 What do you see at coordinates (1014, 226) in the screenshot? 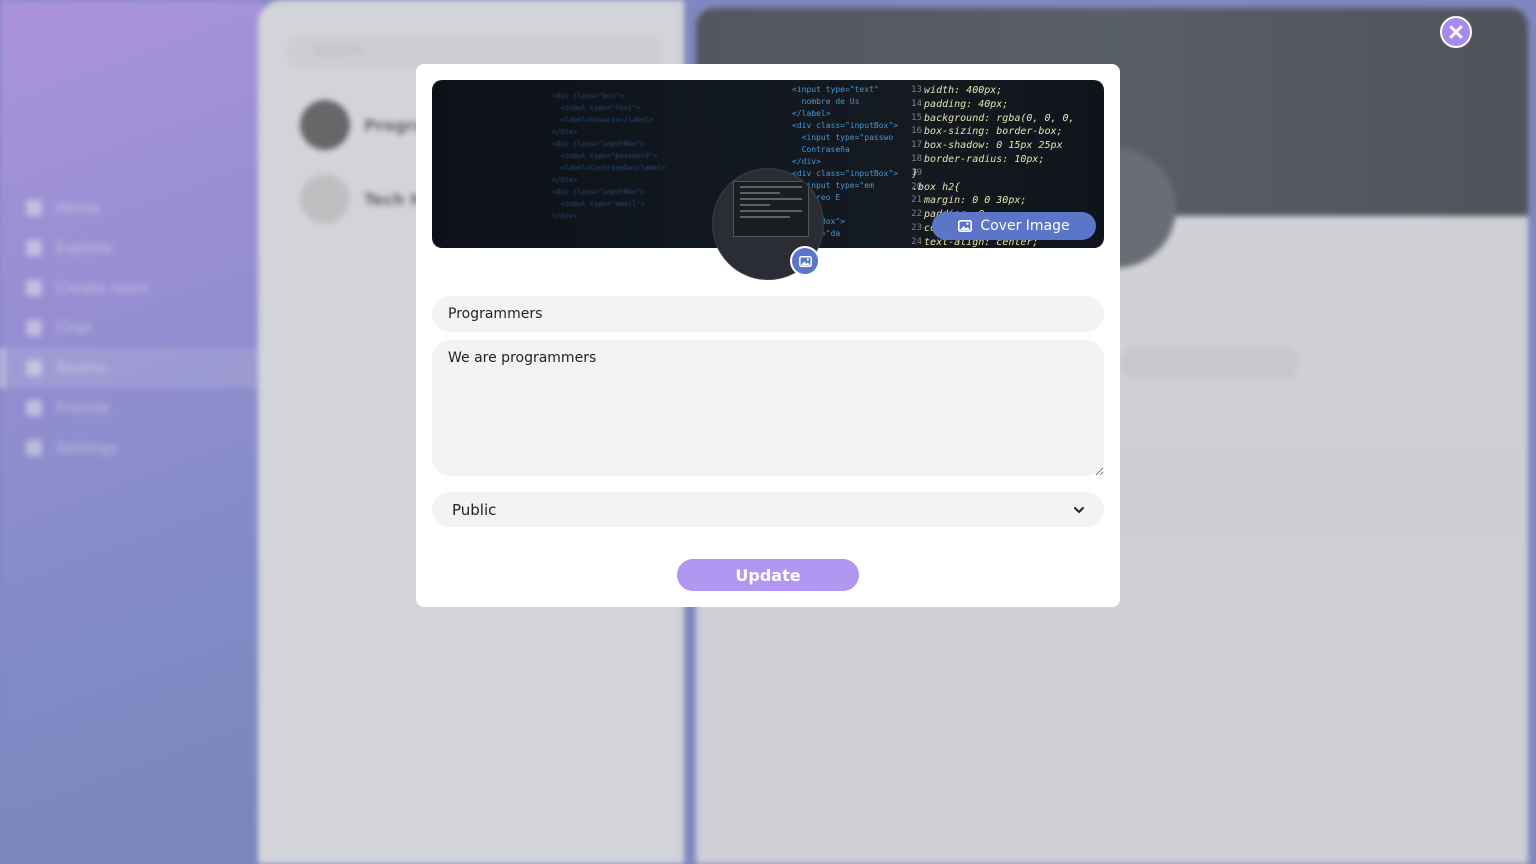
I see `cover-image-button: Cover Image` at bounding box center [1014, 226].